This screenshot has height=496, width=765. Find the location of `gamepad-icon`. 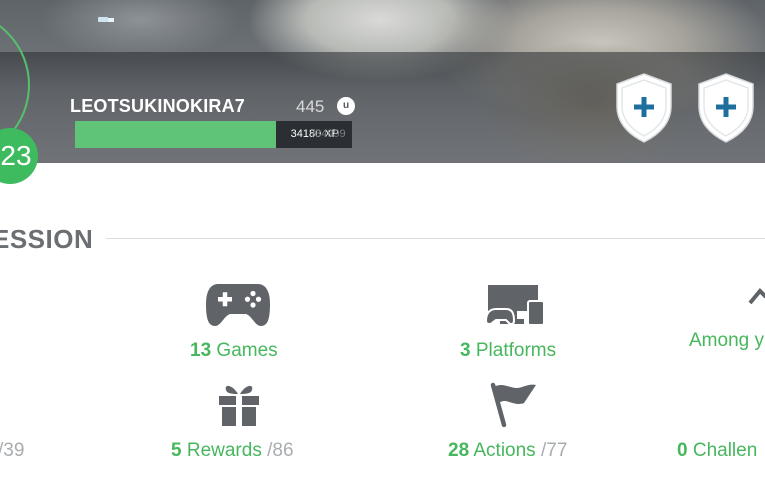

gamepad-icon is located at coordinates (238, 305).